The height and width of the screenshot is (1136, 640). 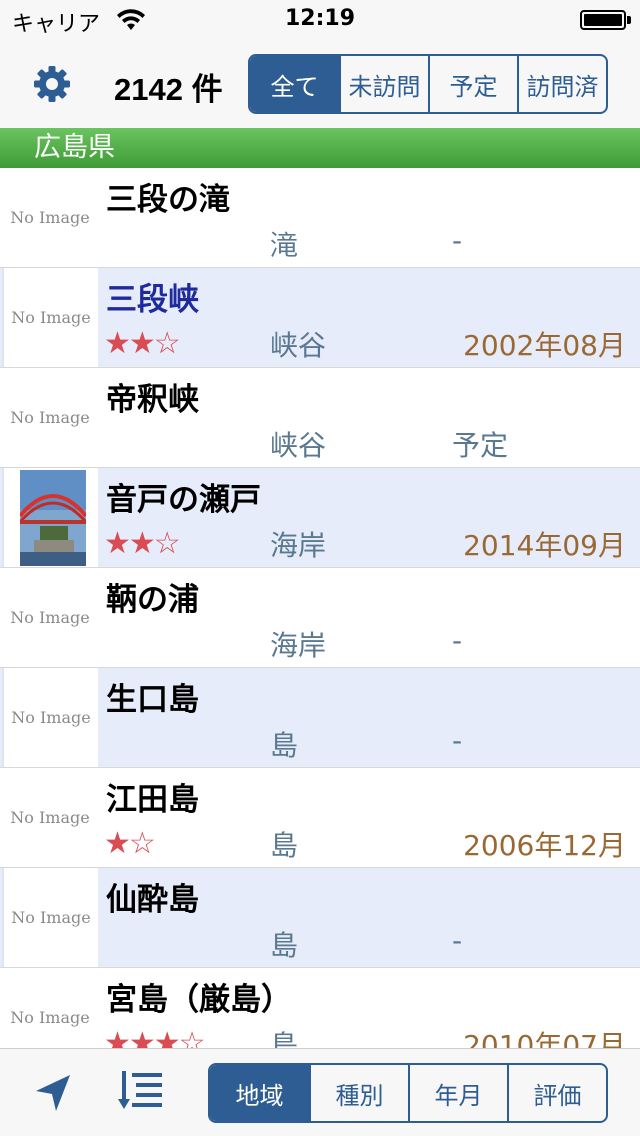 What do you see at coordinates (480, 445) in the screenshot?
I see `visit-status: 予定` at bounding box center [480, 445].